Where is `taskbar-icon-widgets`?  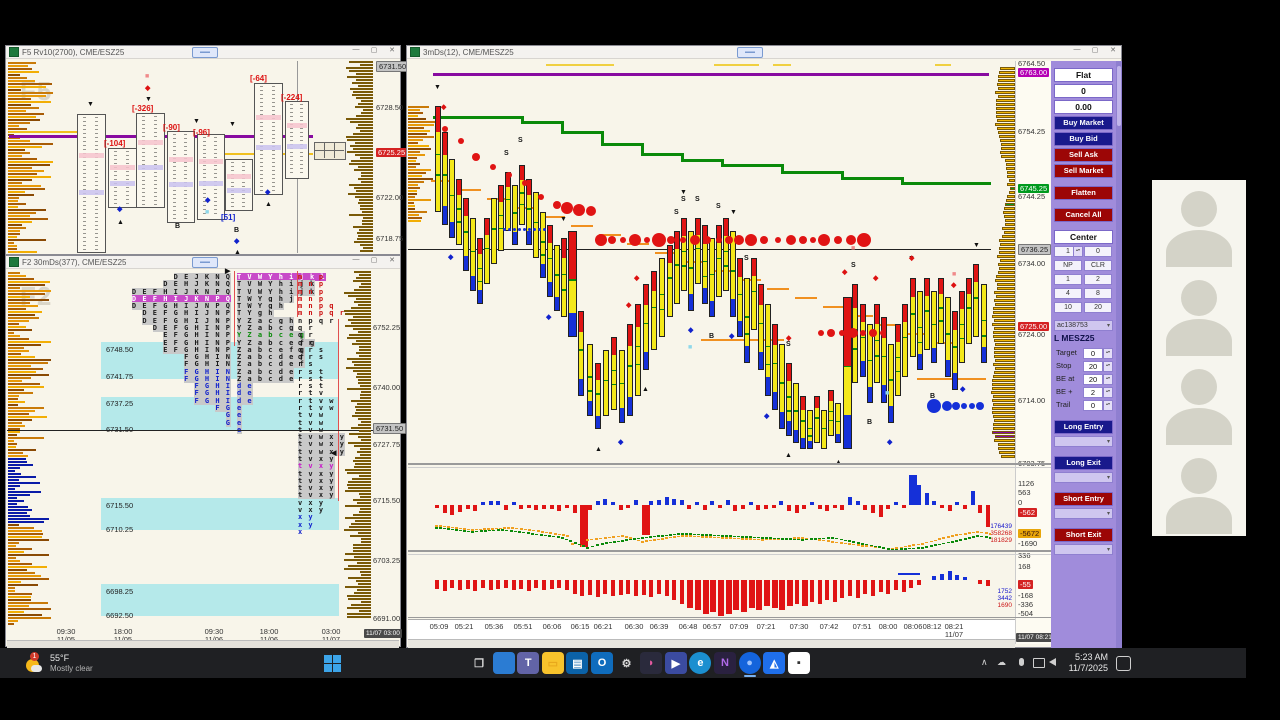 taskbar-icon-widgets is located at coordinates (503, 663).